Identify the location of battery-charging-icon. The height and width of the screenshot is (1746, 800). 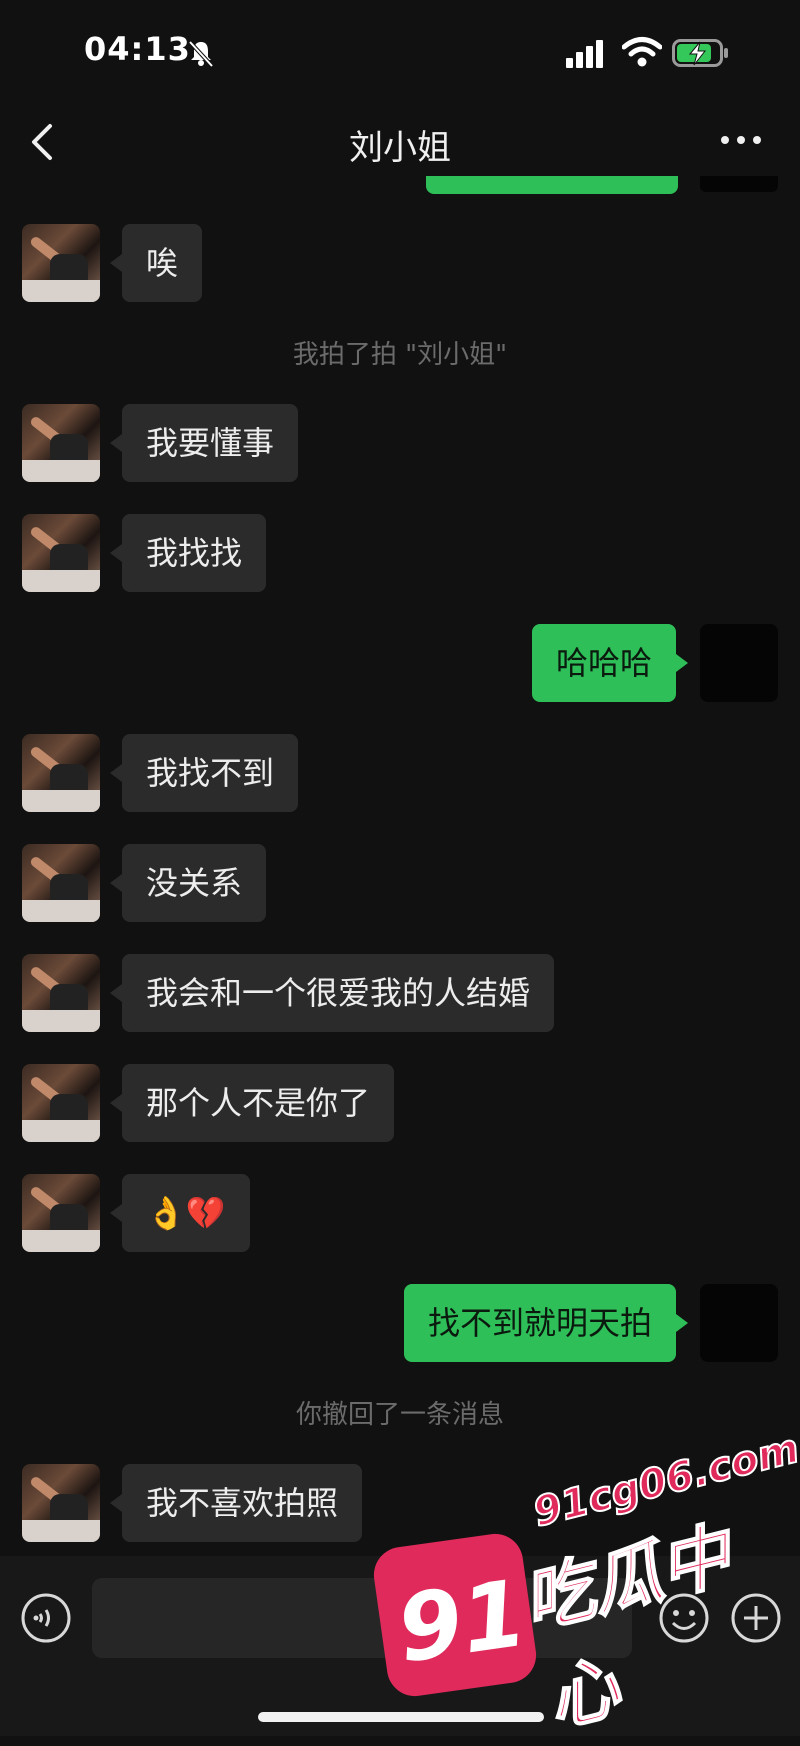
(700, 53).